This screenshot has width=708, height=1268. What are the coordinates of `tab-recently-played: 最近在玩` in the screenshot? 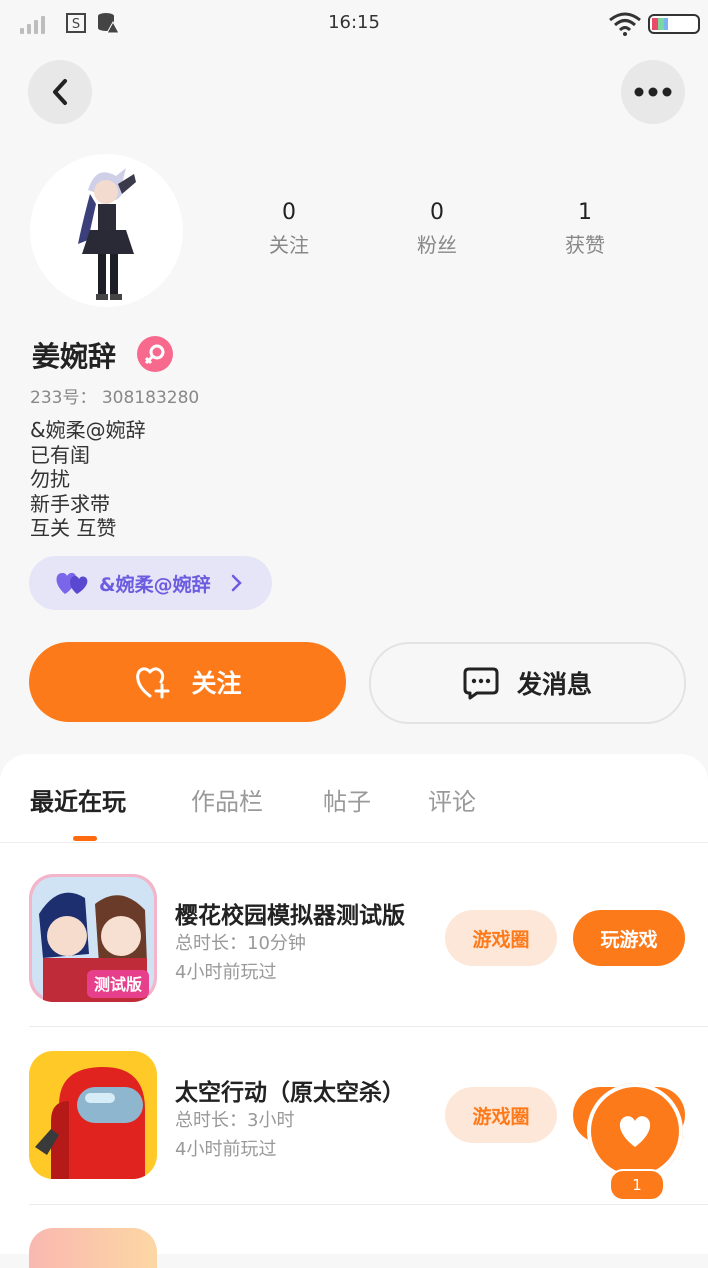 It's located at (78, 799).